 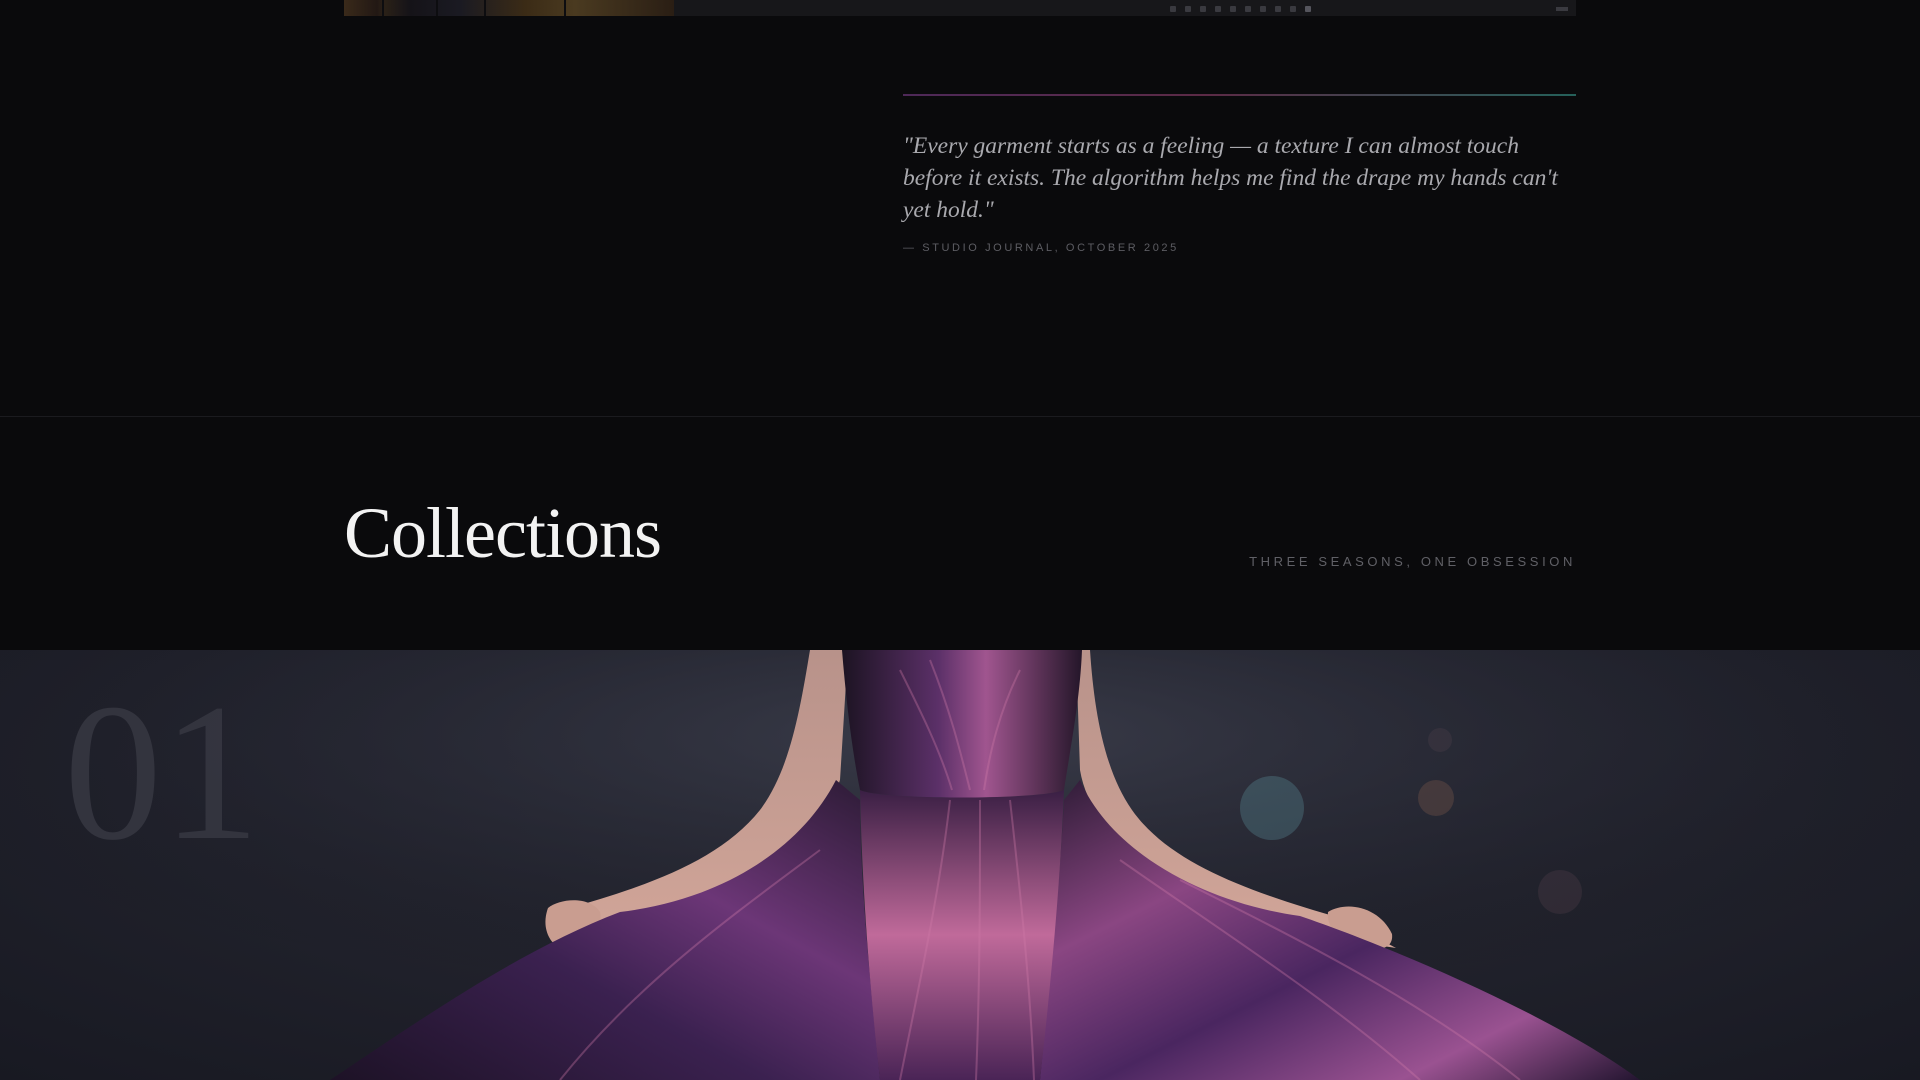 I want to click on strip-corner-control, so click(x=1562, y=9).